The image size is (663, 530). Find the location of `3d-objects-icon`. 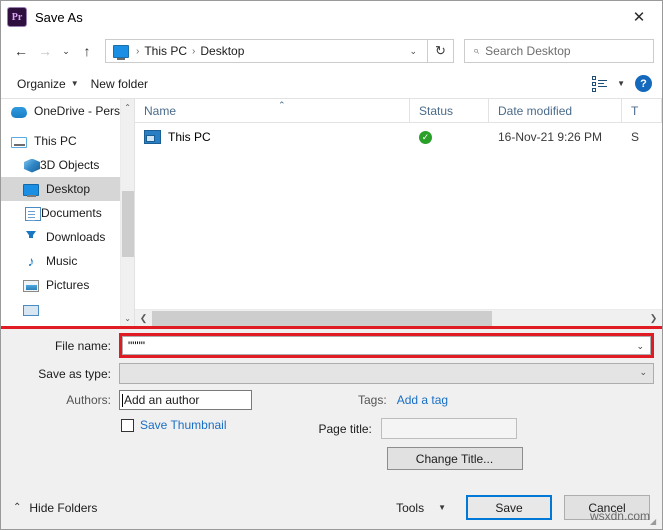

3d-objects-icon is located at coordinates (32, 165).